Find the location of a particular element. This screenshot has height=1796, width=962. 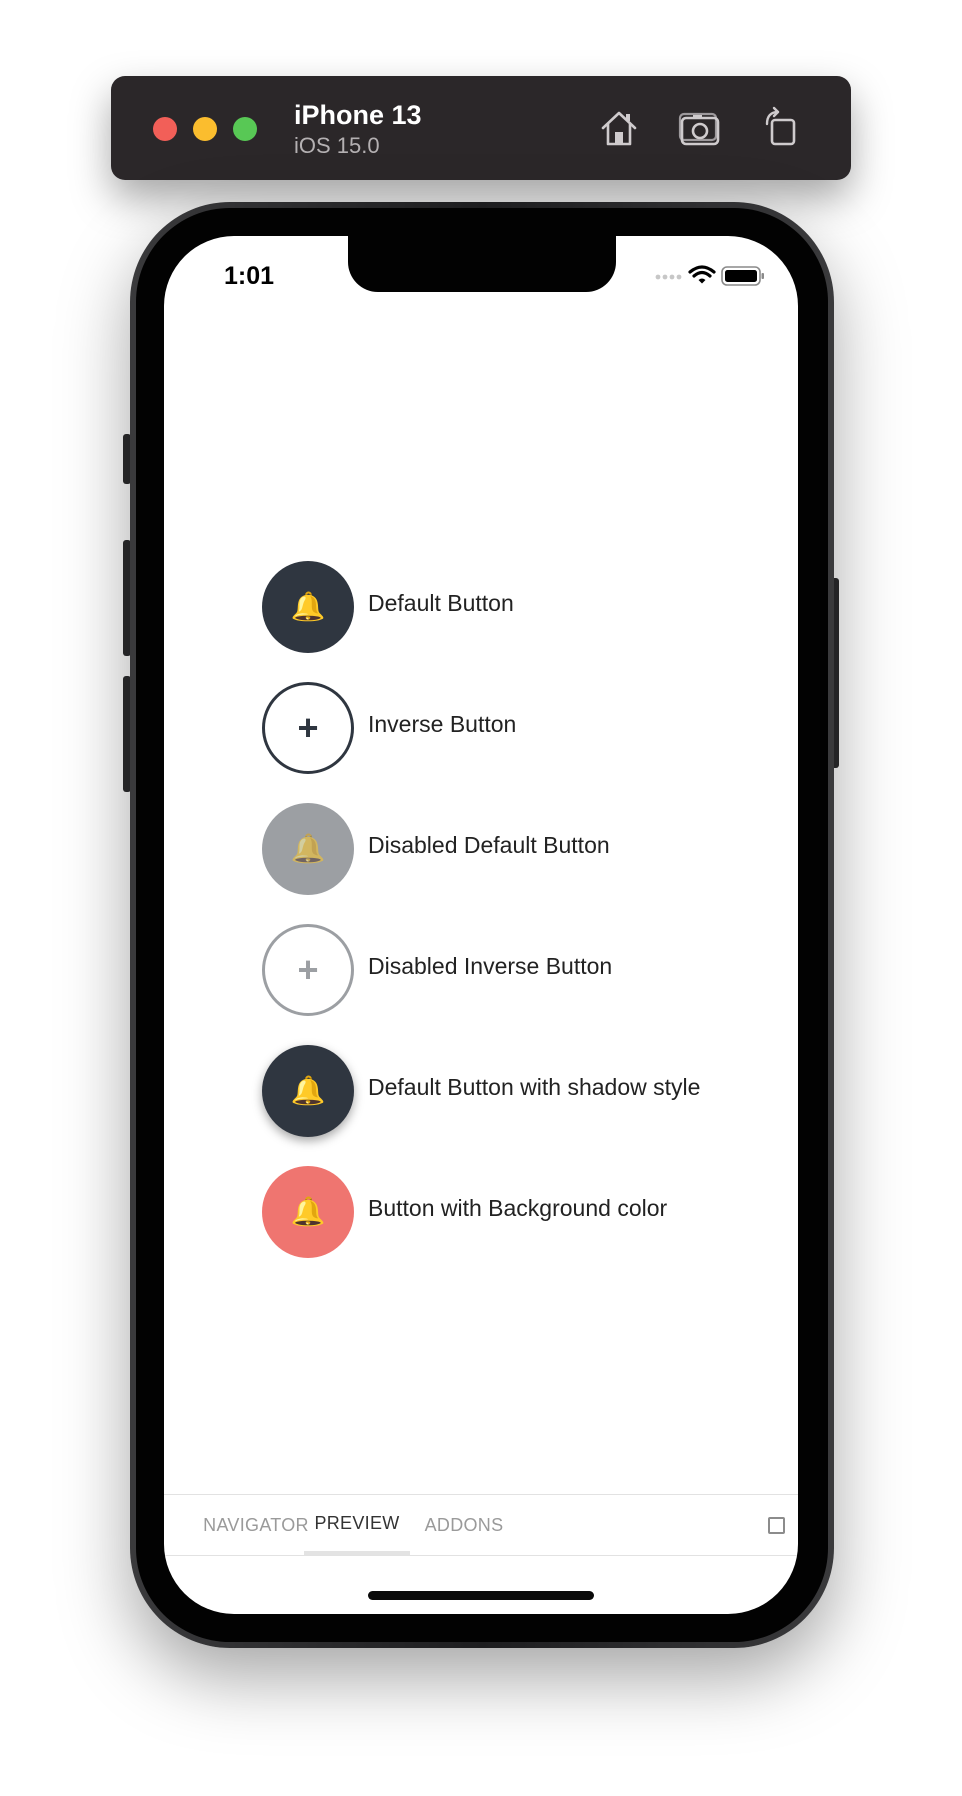

button-row-default: 🔔 Default Button is located at coordinates (522, 607).